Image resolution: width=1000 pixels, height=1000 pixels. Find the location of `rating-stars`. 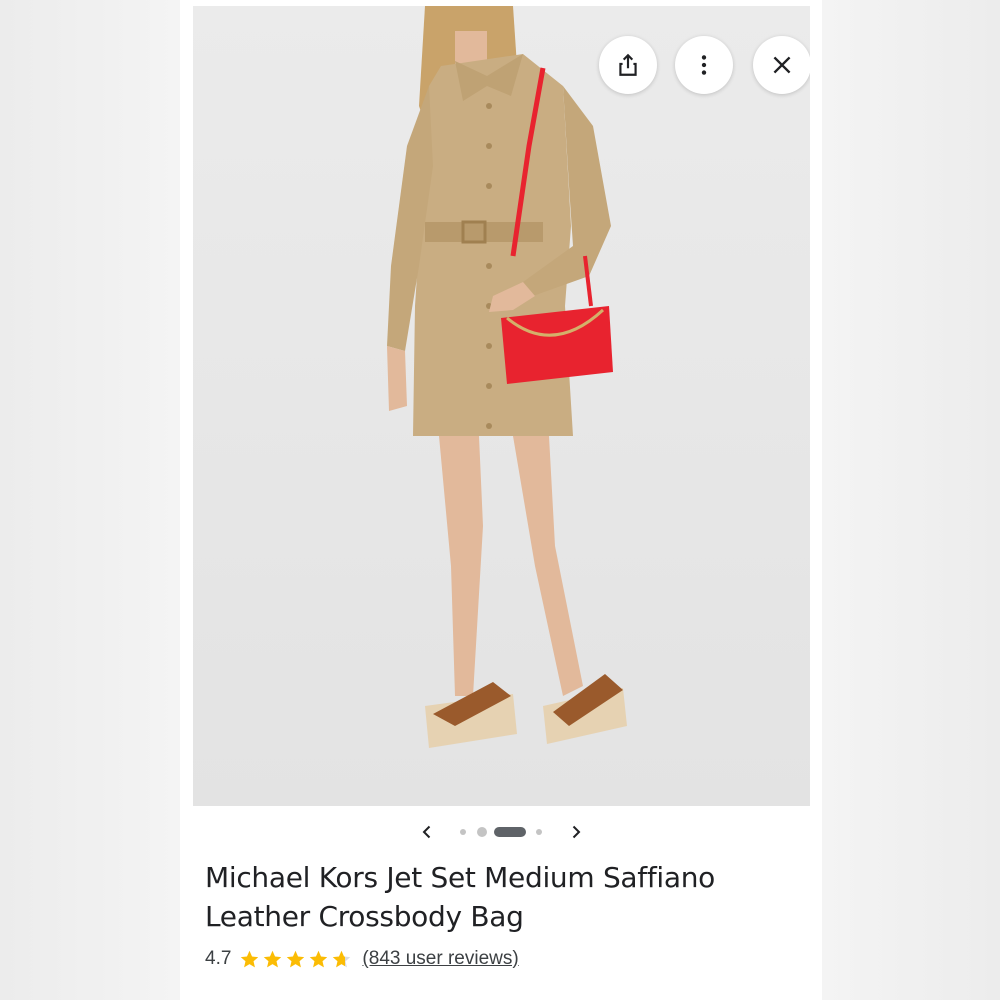

rating-stars is located at coordinates (296, 959).